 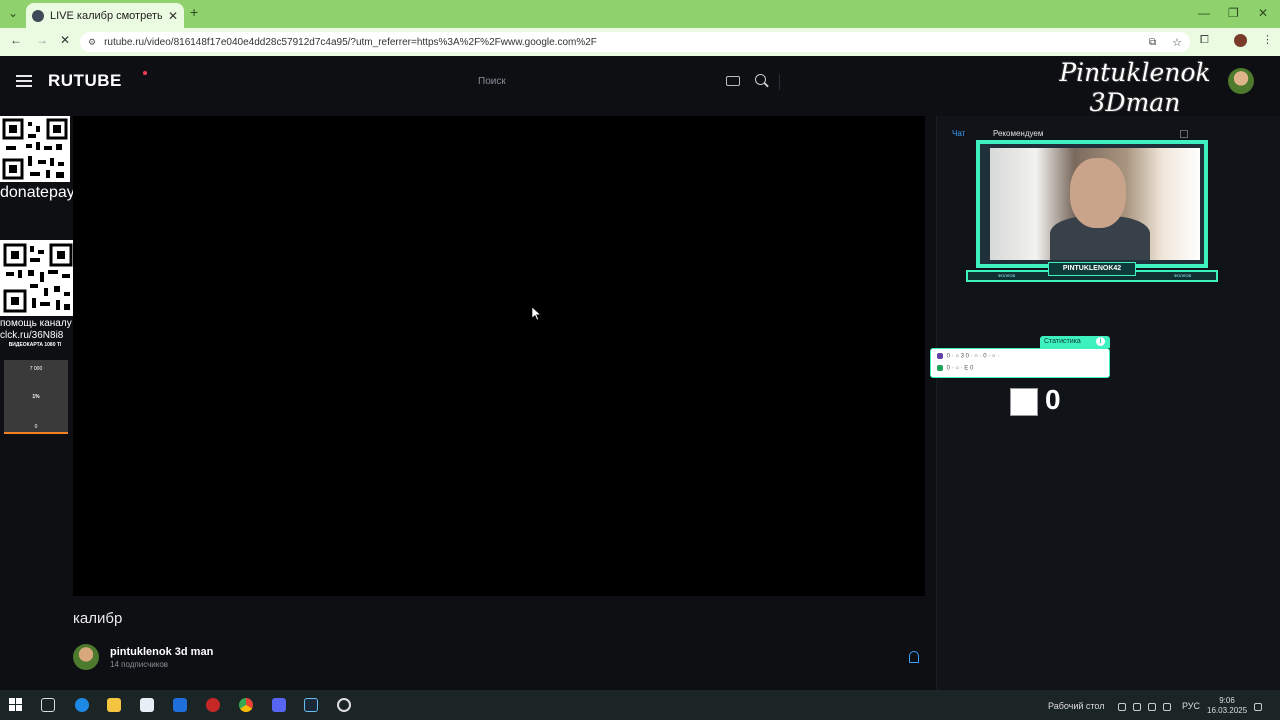 I want to click on webcam-name-plate: PINTUKLENOK42, so click(x=1092, y=269).